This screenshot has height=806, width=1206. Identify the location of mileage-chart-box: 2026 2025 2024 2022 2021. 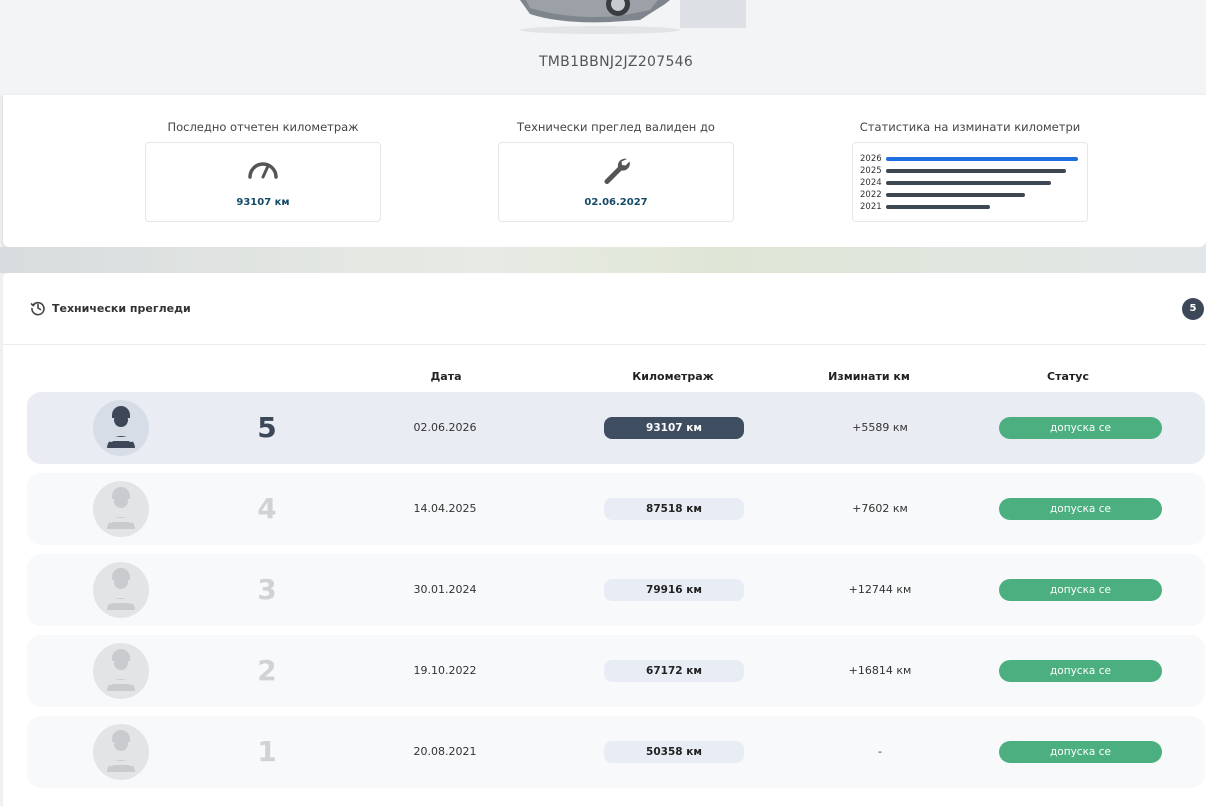
(970, 182).